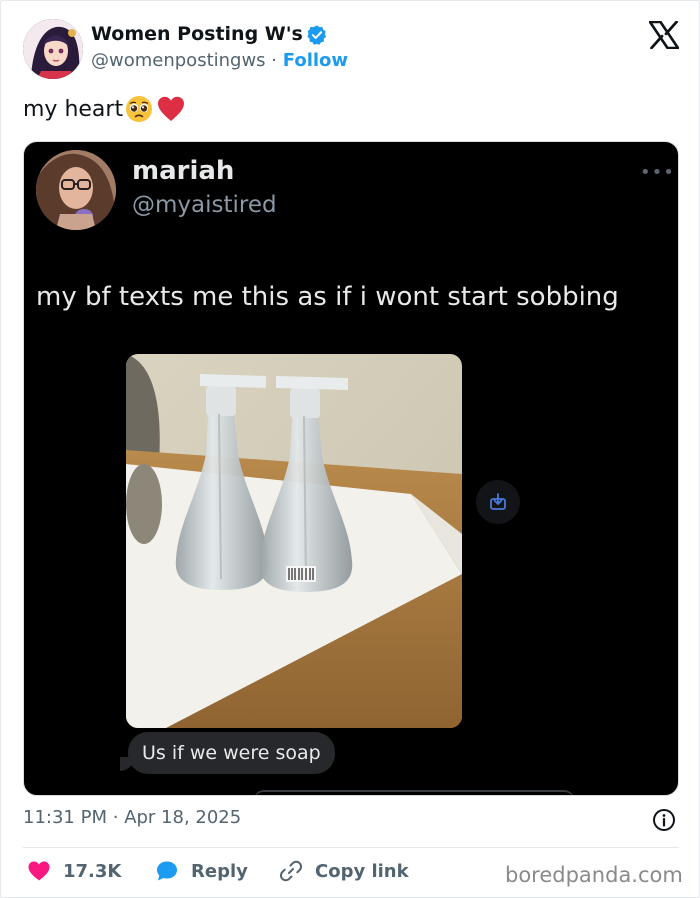 The height and width of the screenshot is (898, 700). What do you see at coordinates (657, 172) in the screenshot?
I see `more-options-icon: •••` at bounding box center [657, 172].